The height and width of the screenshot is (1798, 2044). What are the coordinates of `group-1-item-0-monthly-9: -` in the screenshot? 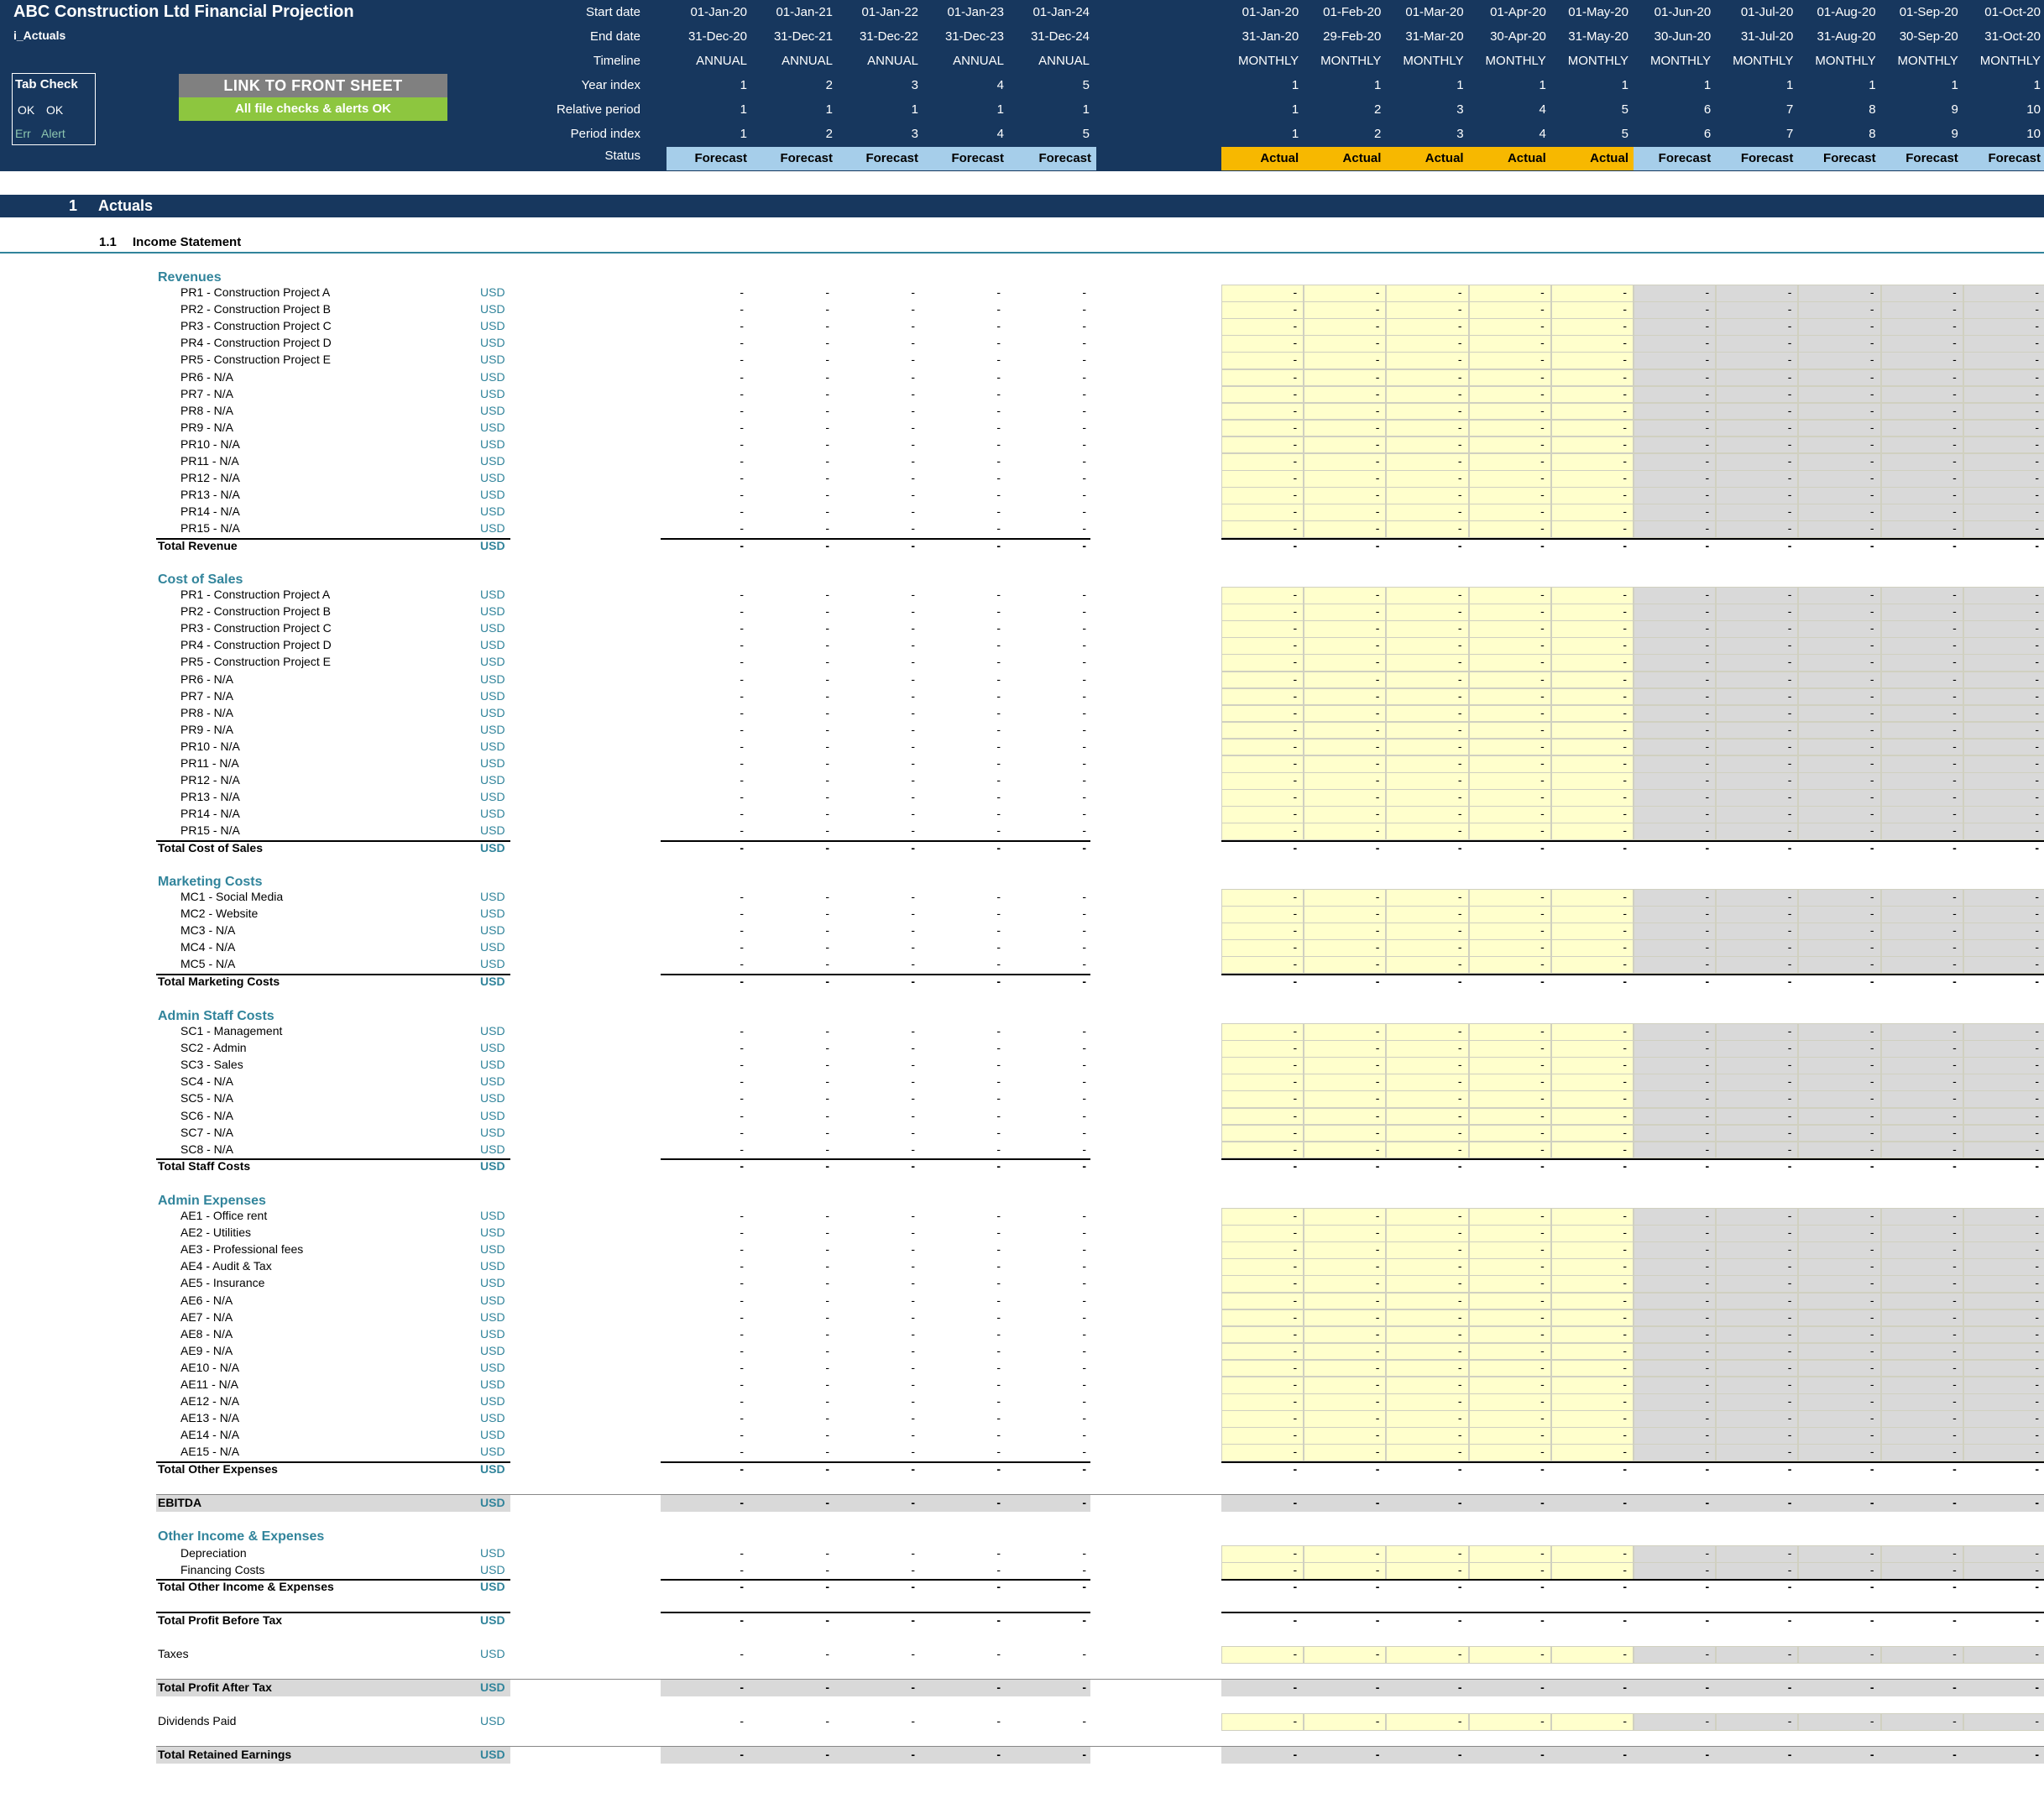 It's located at (2037, 594).